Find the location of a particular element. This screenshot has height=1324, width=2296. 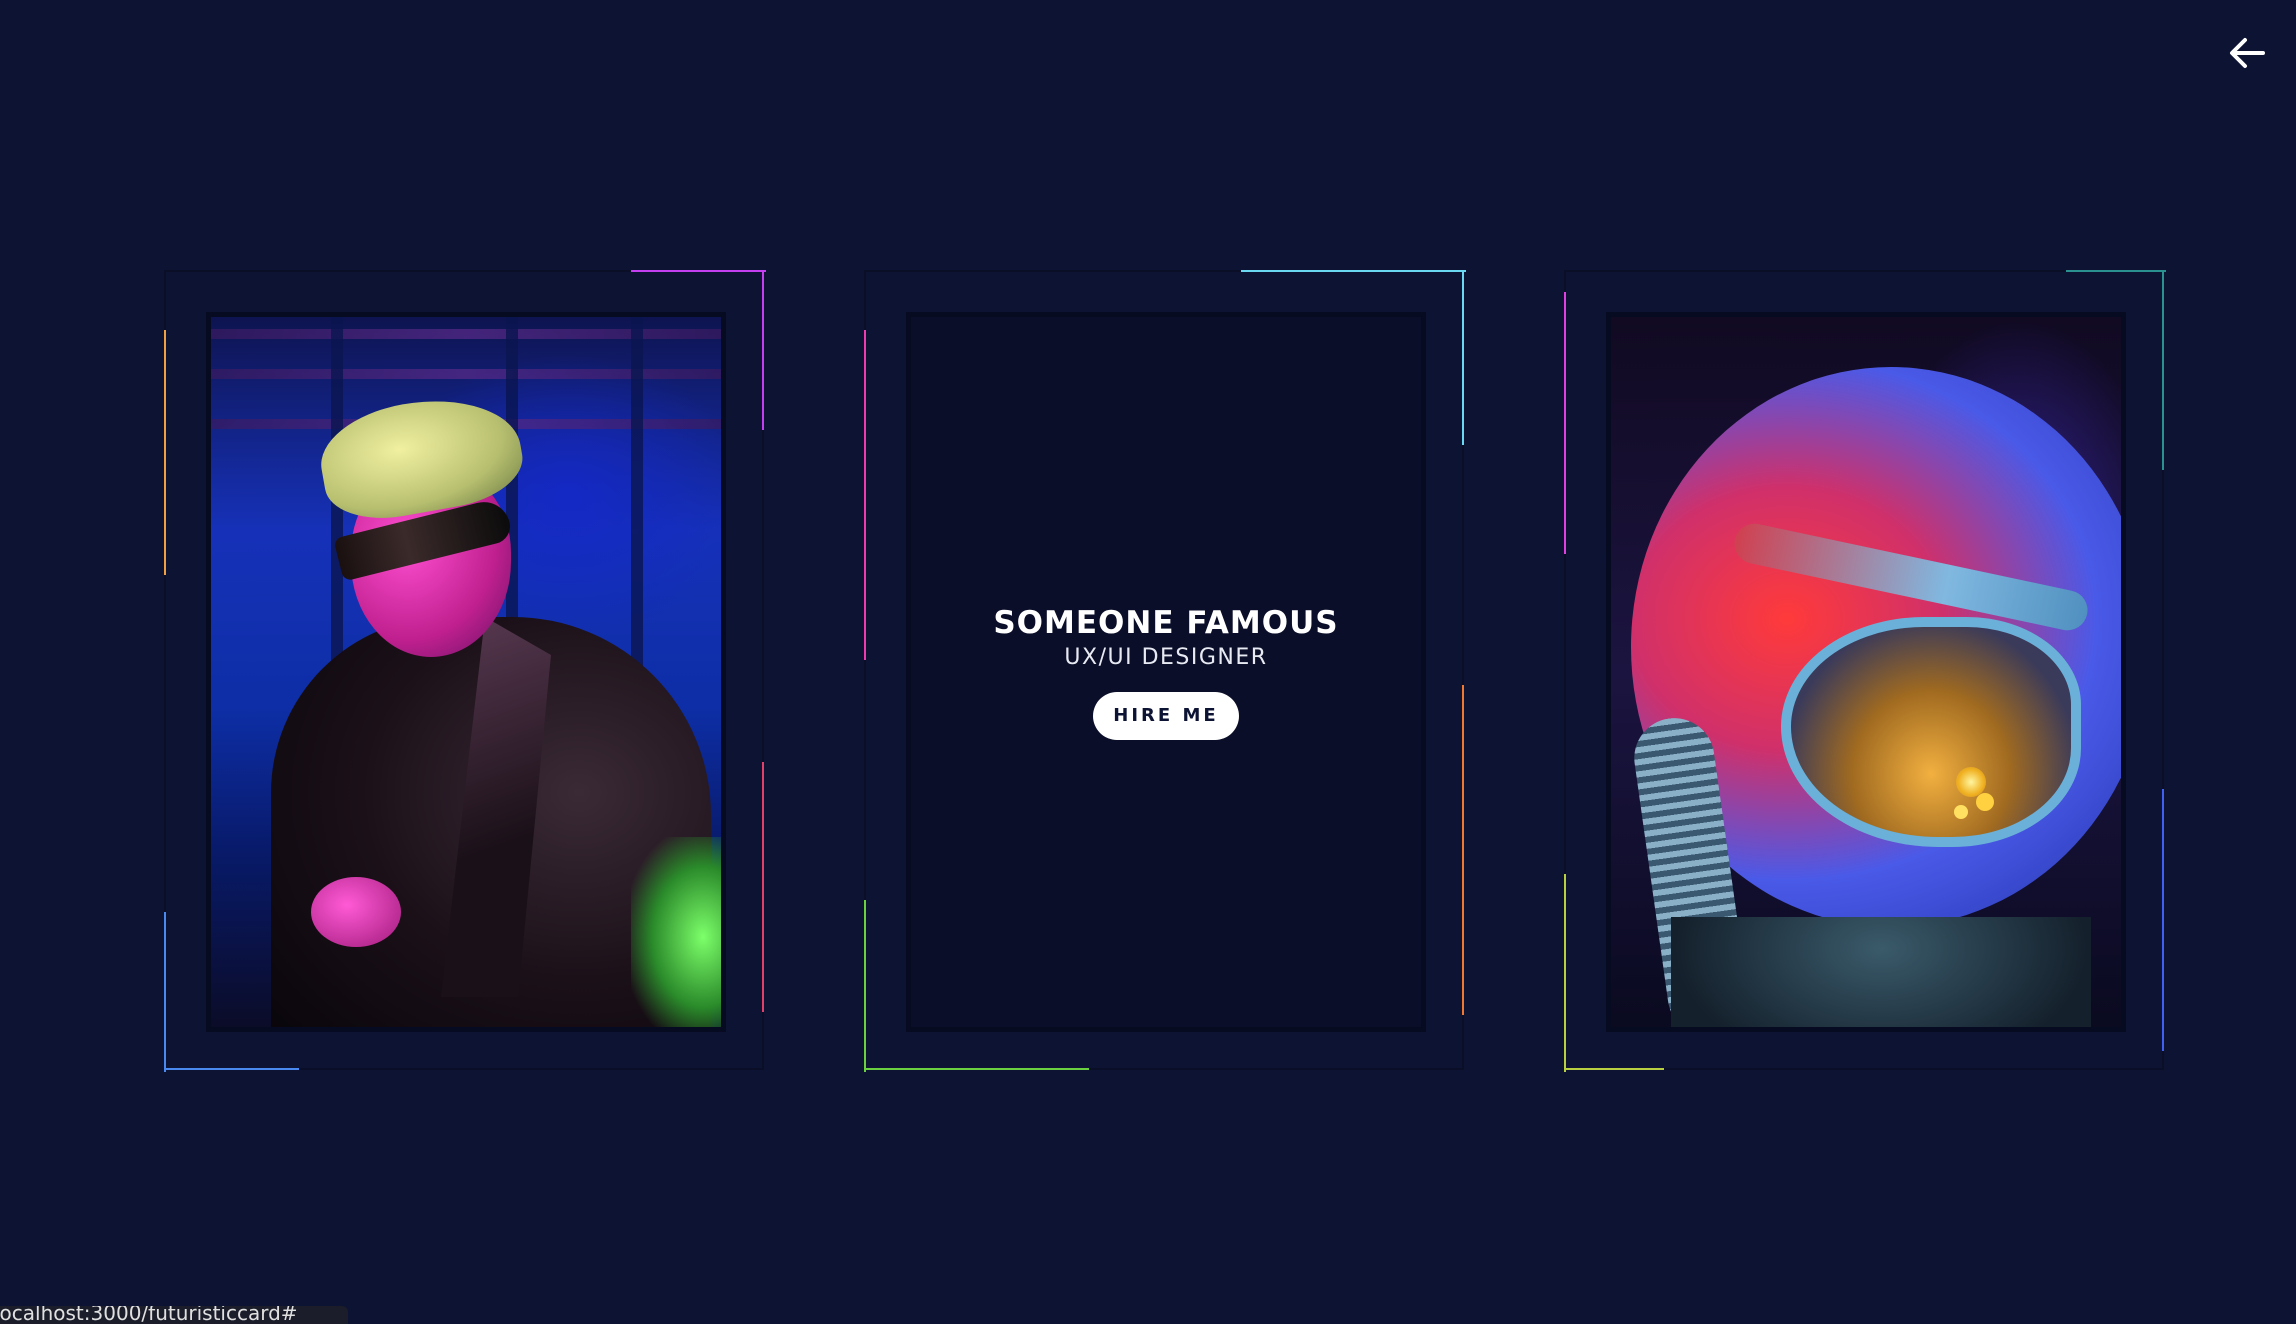

arrow-left-icon is located at coordinates (2247, 53).